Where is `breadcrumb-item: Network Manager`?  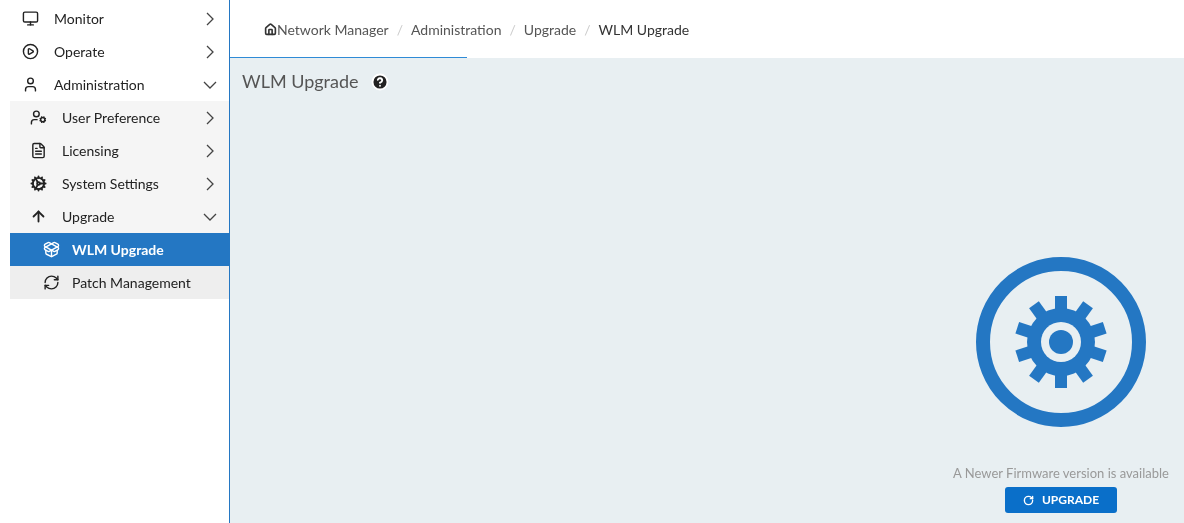
breadcrumb-item: Network Manager is located at coordinates (333, 29).